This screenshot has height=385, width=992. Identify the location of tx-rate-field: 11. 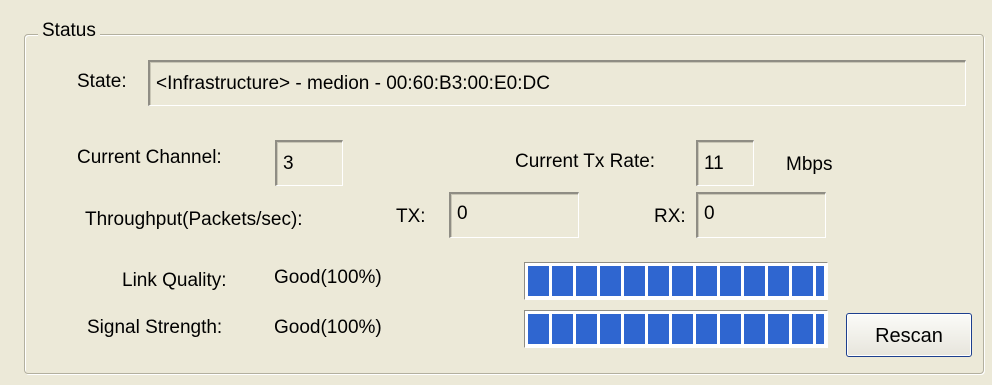
(725, 163).